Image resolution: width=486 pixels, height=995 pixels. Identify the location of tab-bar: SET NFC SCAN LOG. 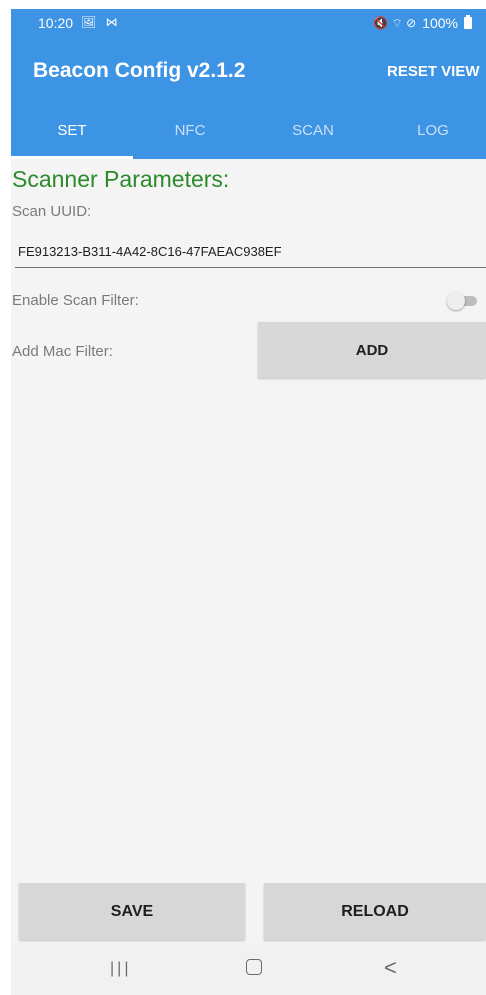
(248, 132).